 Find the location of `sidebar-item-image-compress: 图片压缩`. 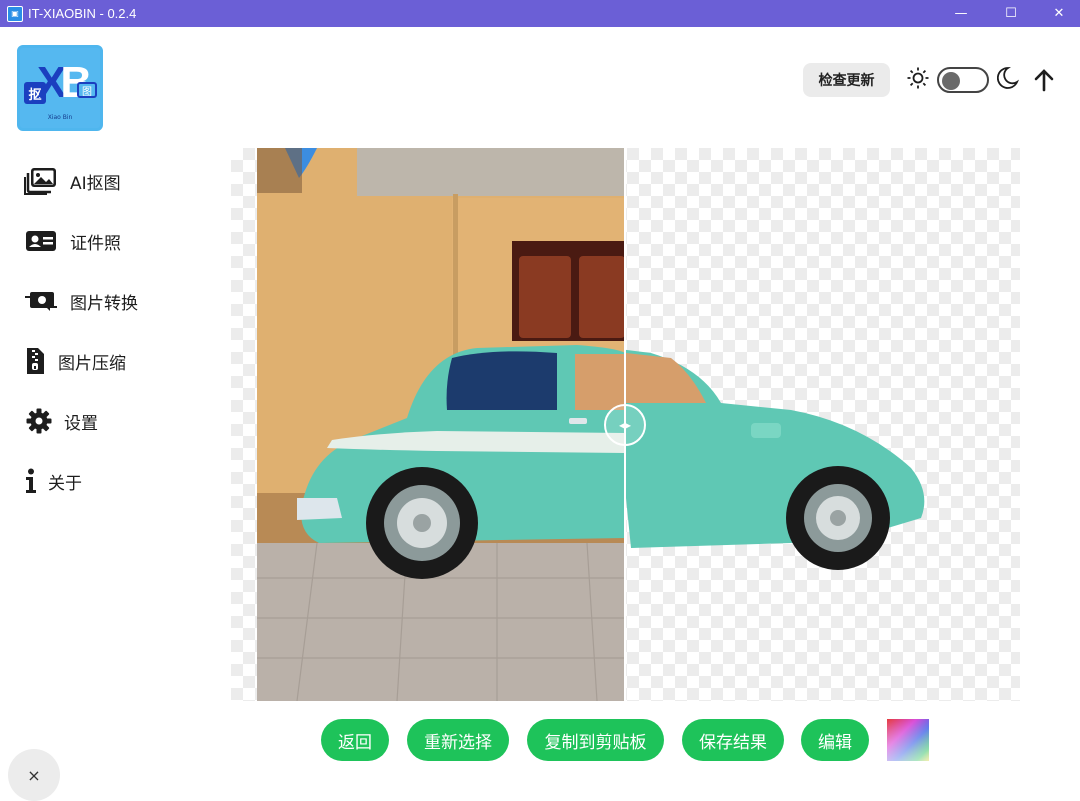

sidebar-item-image-compress: 图片压缩 is located at coordinates (75, 361).